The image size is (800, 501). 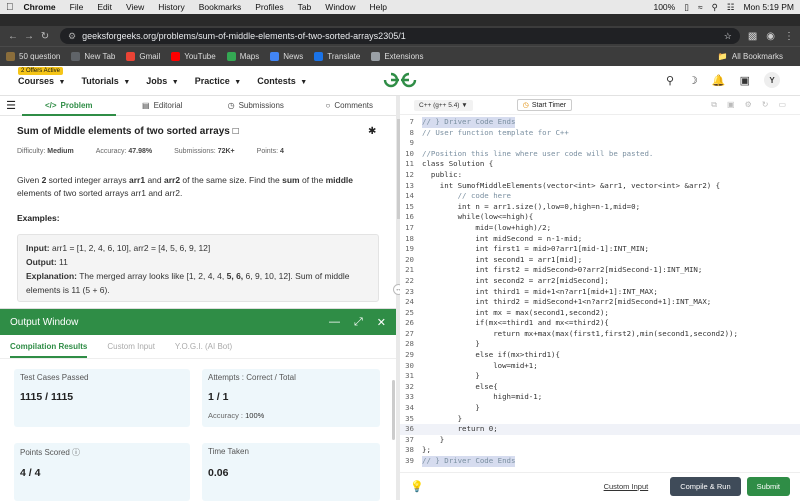 I want to click on expand-icon: ⤢, so click(x=358, y=322).